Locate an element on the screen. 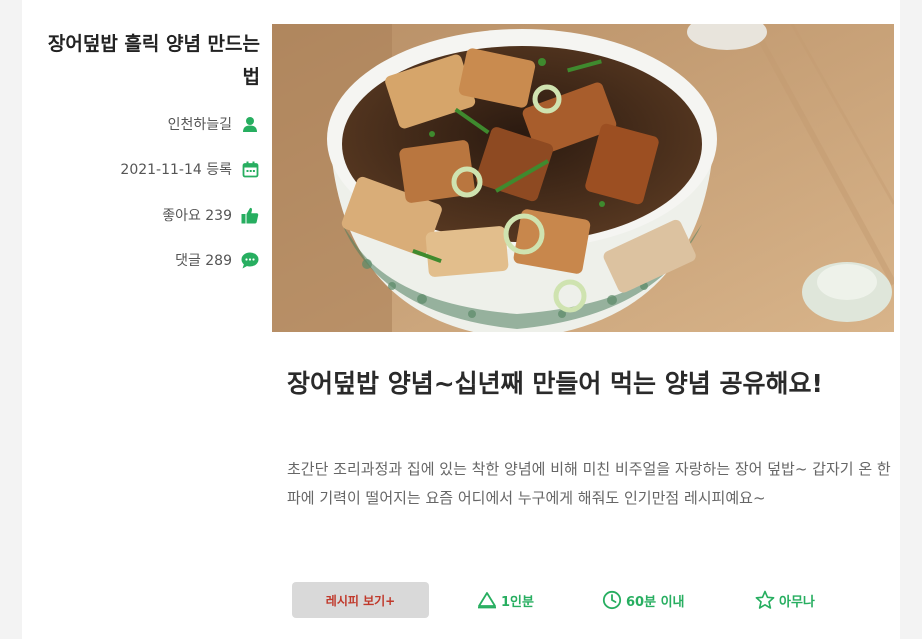 The image size is (922, 639). difficulty-label: 아무나 is located at coordinates (797, 602).